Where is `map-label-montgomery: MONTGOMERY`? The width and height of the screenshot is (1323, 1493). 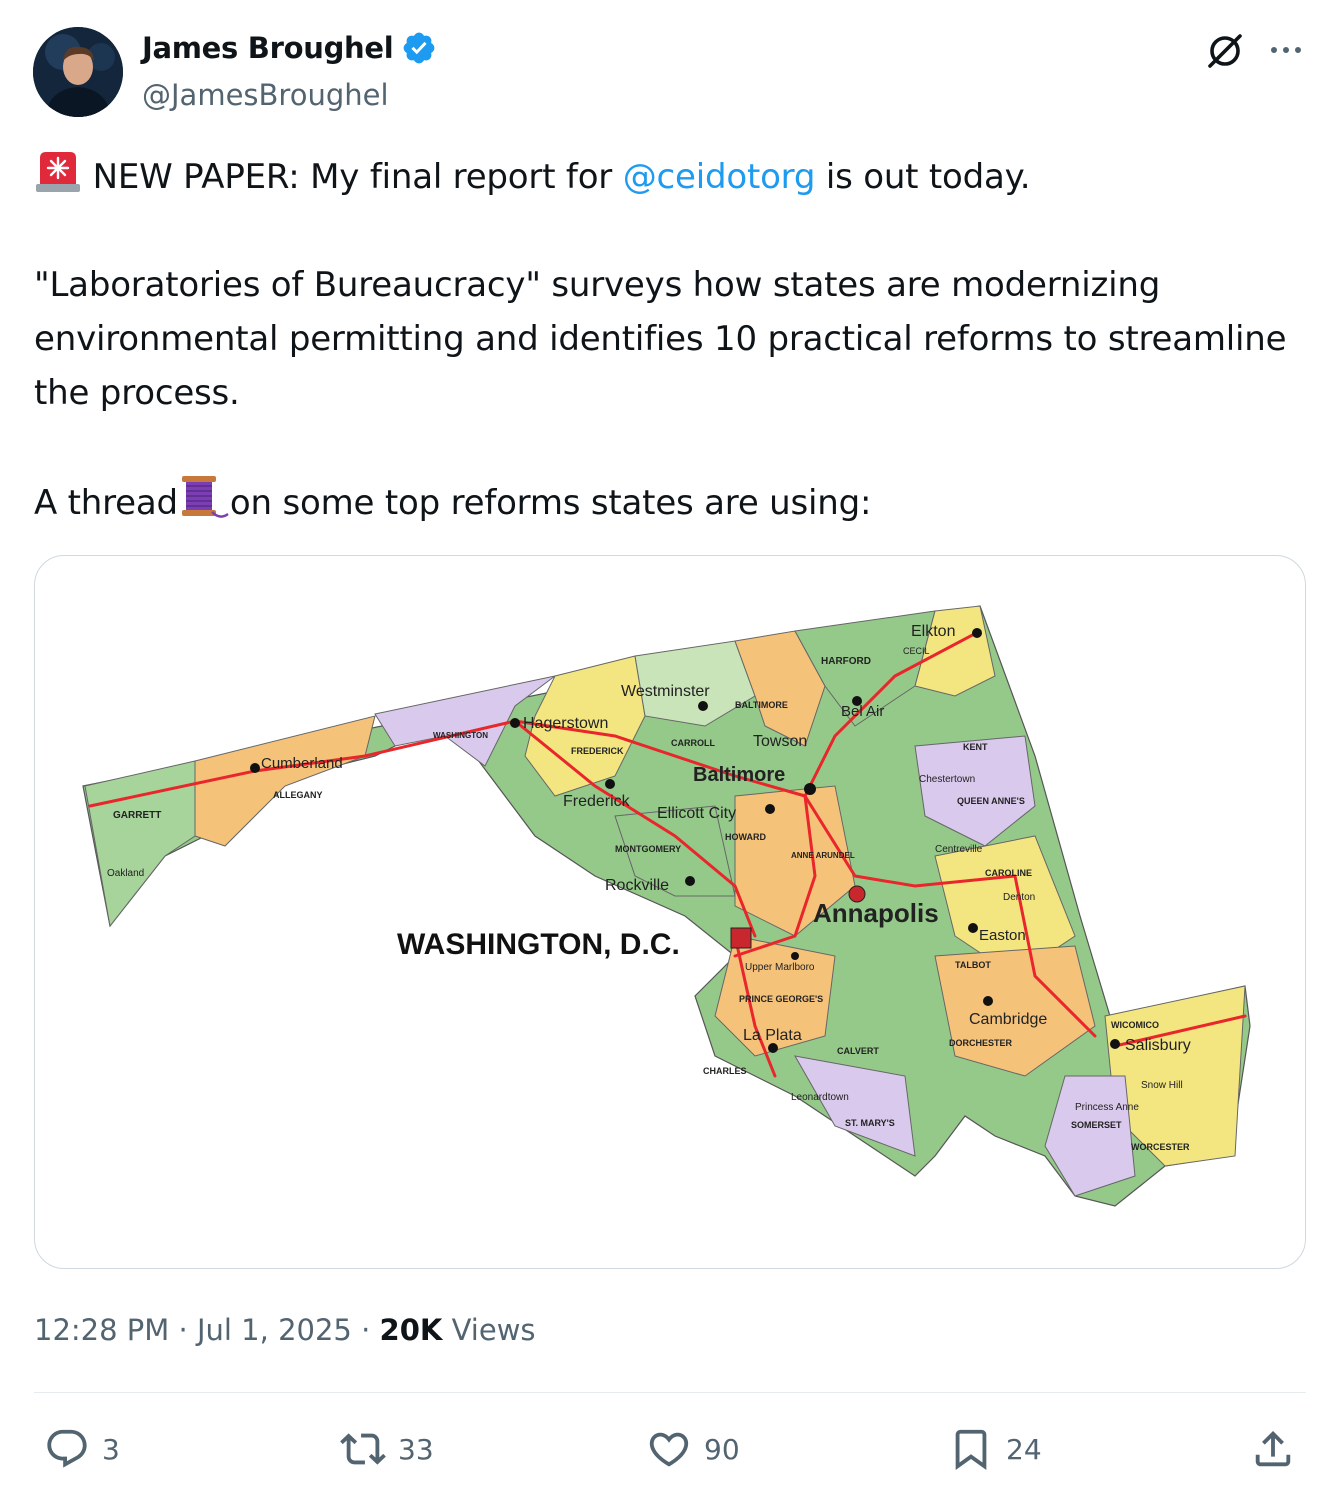
map-label-montgomery: MONTGOMERY is located at coordinates (648, 849).